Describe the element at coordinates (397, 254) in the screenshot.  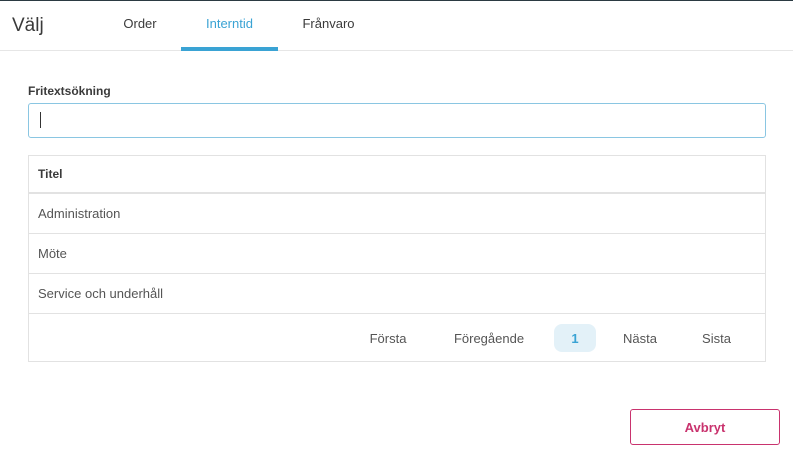
I see `table-row: Möte` at that location.